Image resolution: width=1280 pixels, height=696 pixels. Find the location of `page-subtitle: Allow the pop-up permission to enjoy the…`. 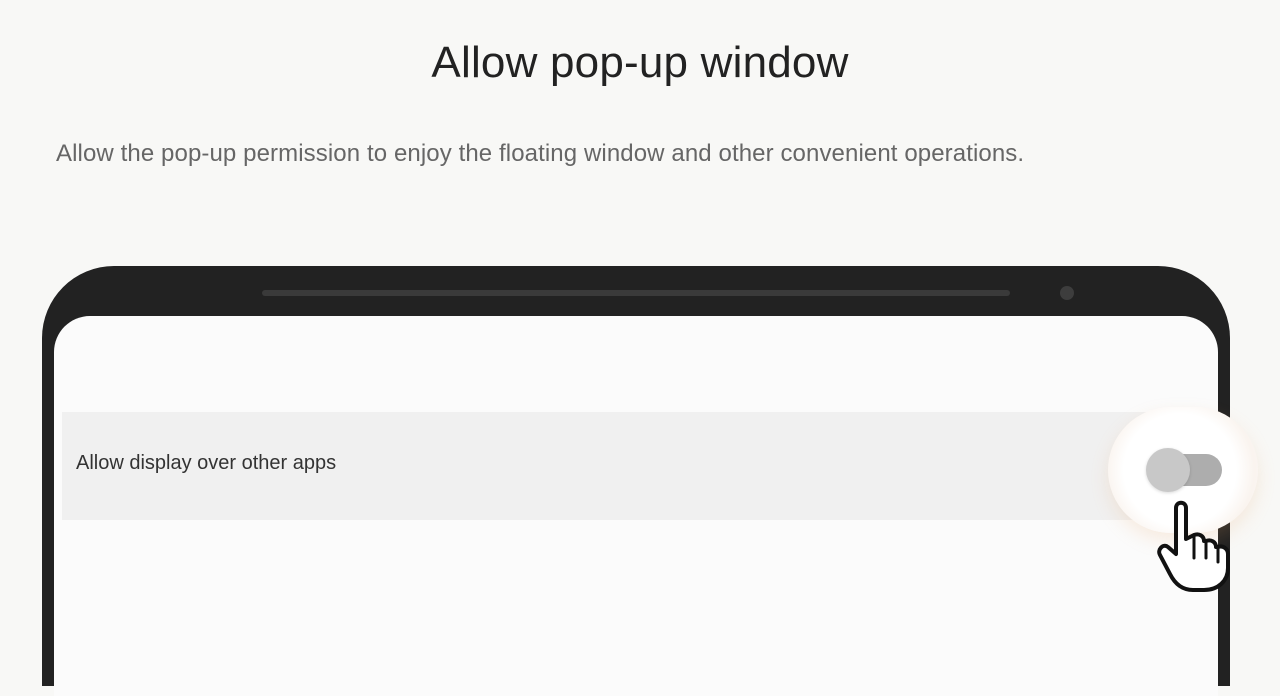

page-subtitle: Allow the pop-up permission to enjoy the… is located at coordinates (540, 153).